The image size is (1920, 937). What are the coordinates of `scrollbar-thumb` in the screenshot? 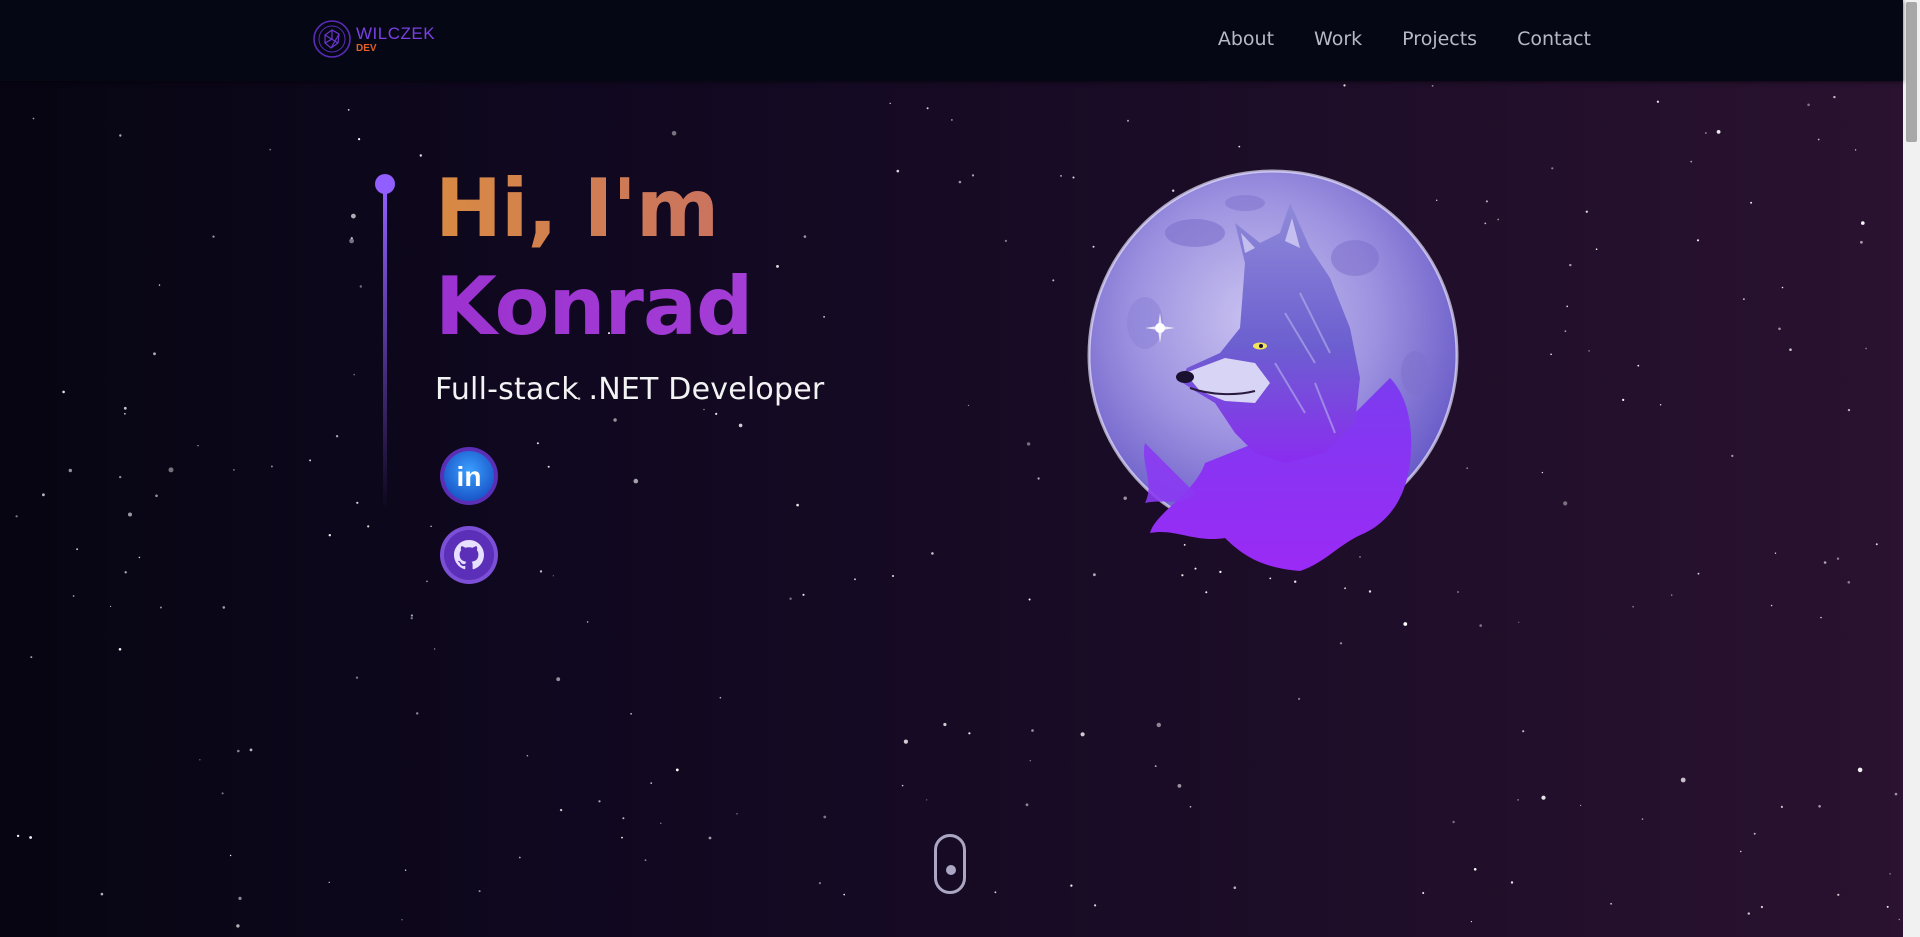 It's located at (1911, 72).